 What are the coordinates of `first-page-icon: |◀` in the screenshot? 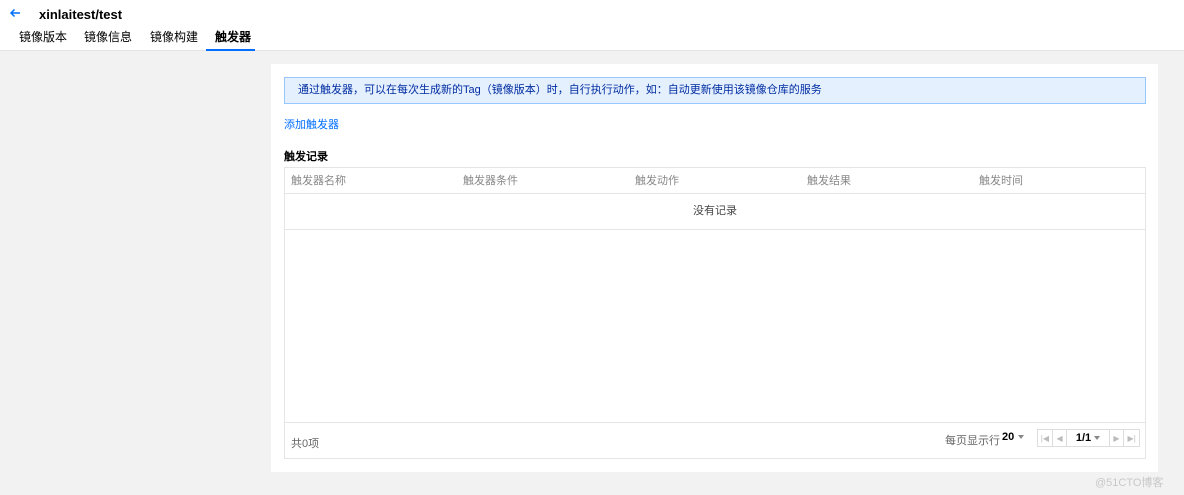 It's located at (1044, 438).